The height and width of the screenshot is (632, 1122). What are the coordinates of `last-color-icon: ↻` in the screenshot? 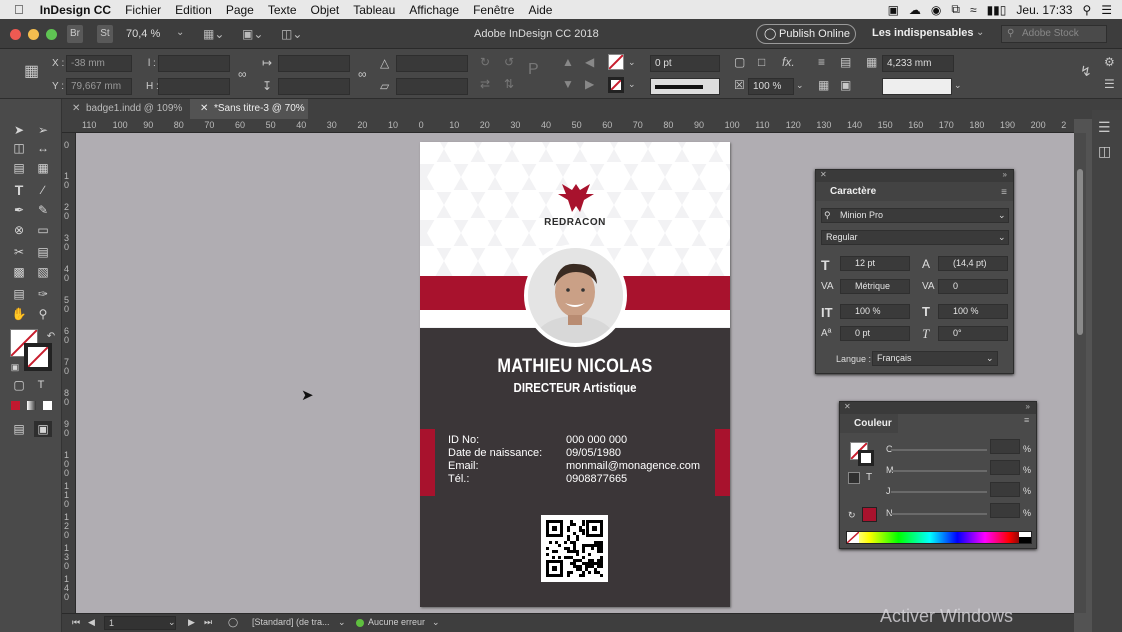 It's located at (852, 515).